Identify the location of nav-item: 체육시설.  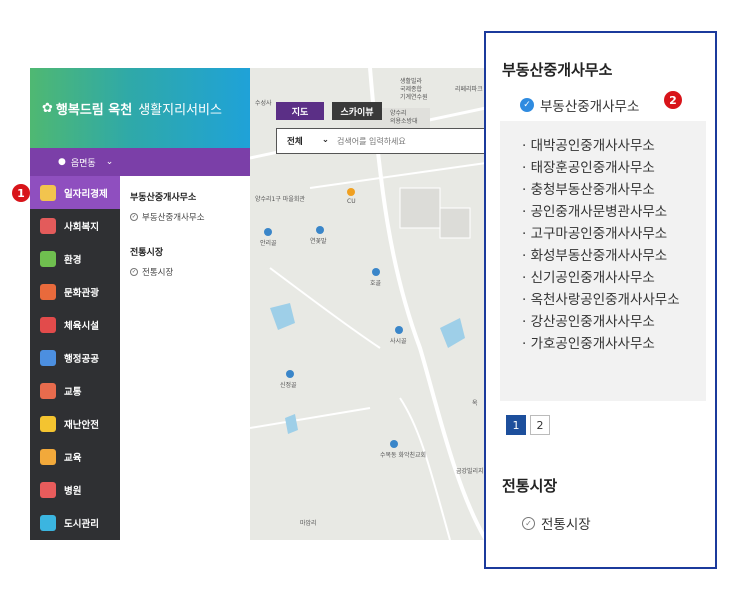
(75, 324).